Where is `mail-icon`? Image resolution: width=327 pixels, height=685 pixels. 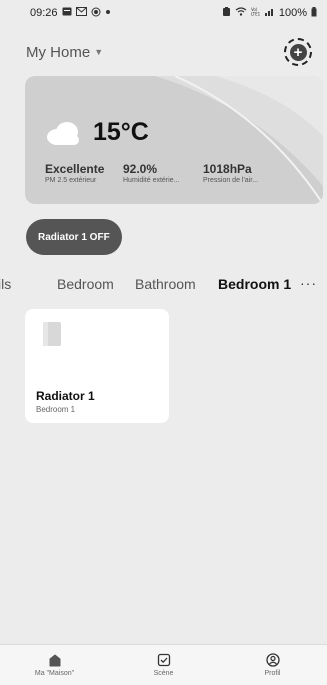
mail-icon is located at coordinates (81, 13).